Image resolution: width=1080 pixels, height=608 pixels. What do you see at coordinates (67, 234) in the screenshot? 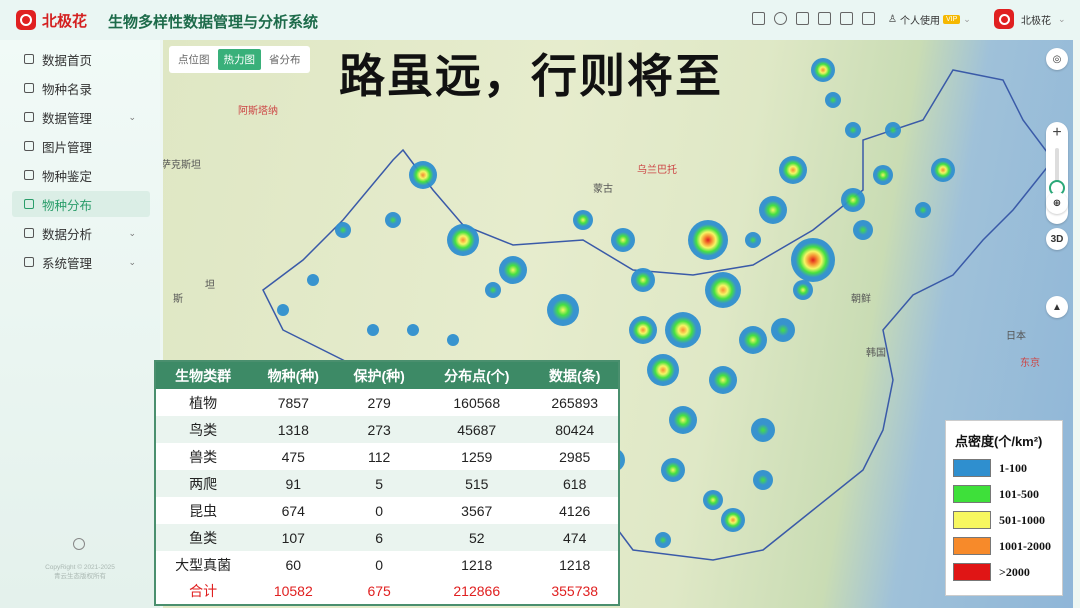
I see `sidebar-item-label: 数据分析` at bounding box center [67, 234].